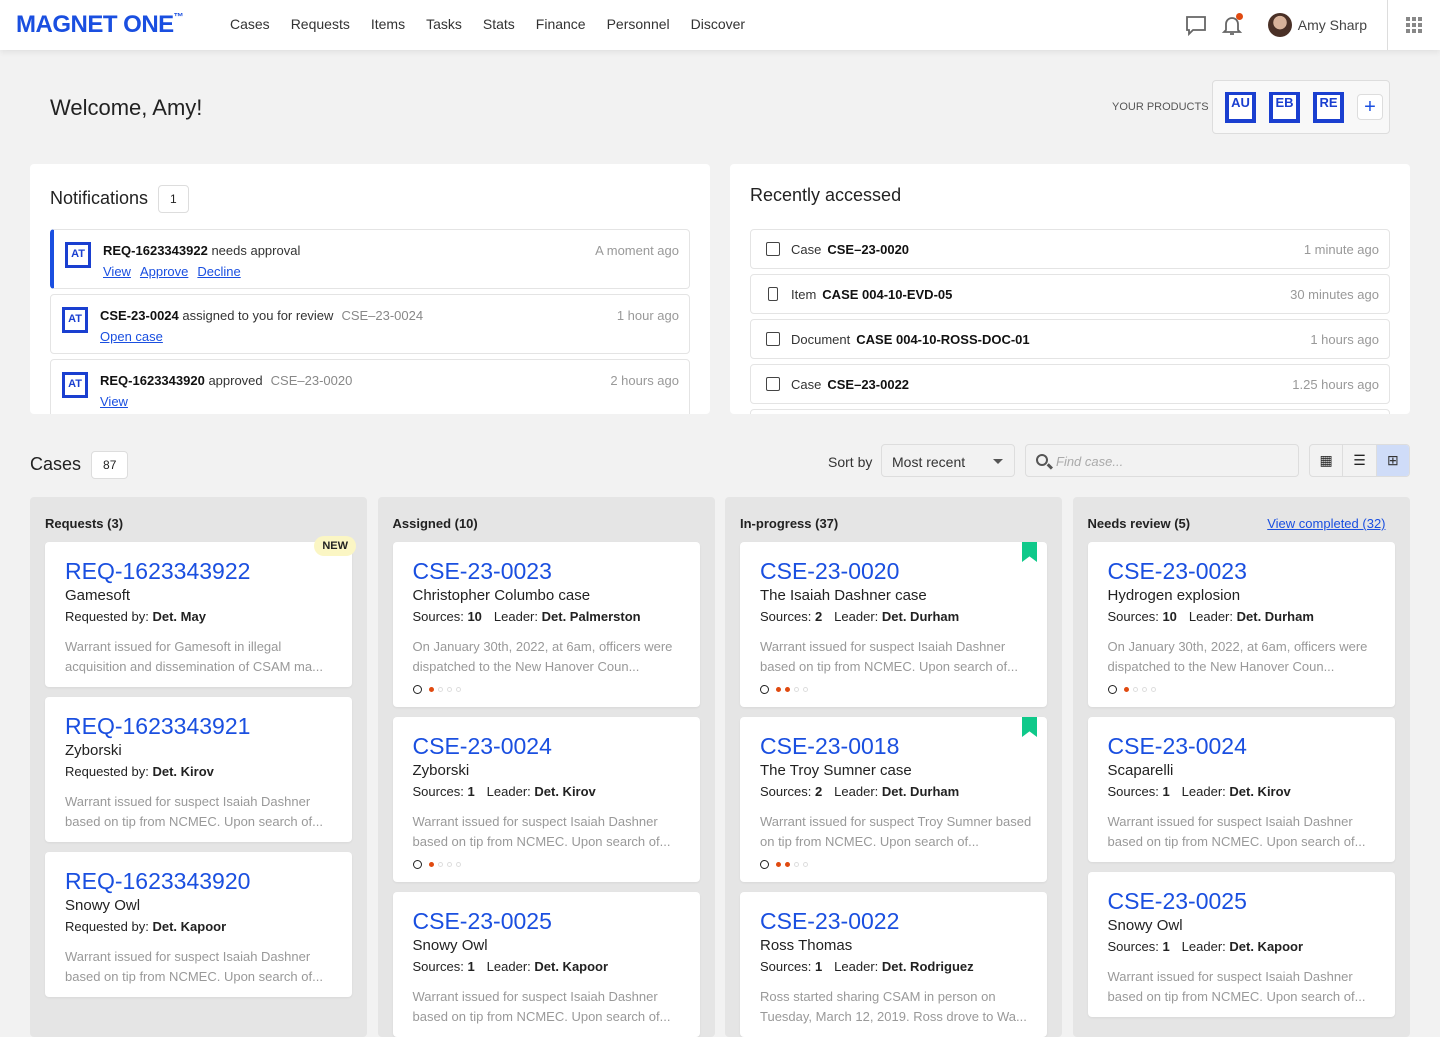 The width and height of the screenshot is (1440, 1037). I want to click on chat-icon, so click(1196, 25).